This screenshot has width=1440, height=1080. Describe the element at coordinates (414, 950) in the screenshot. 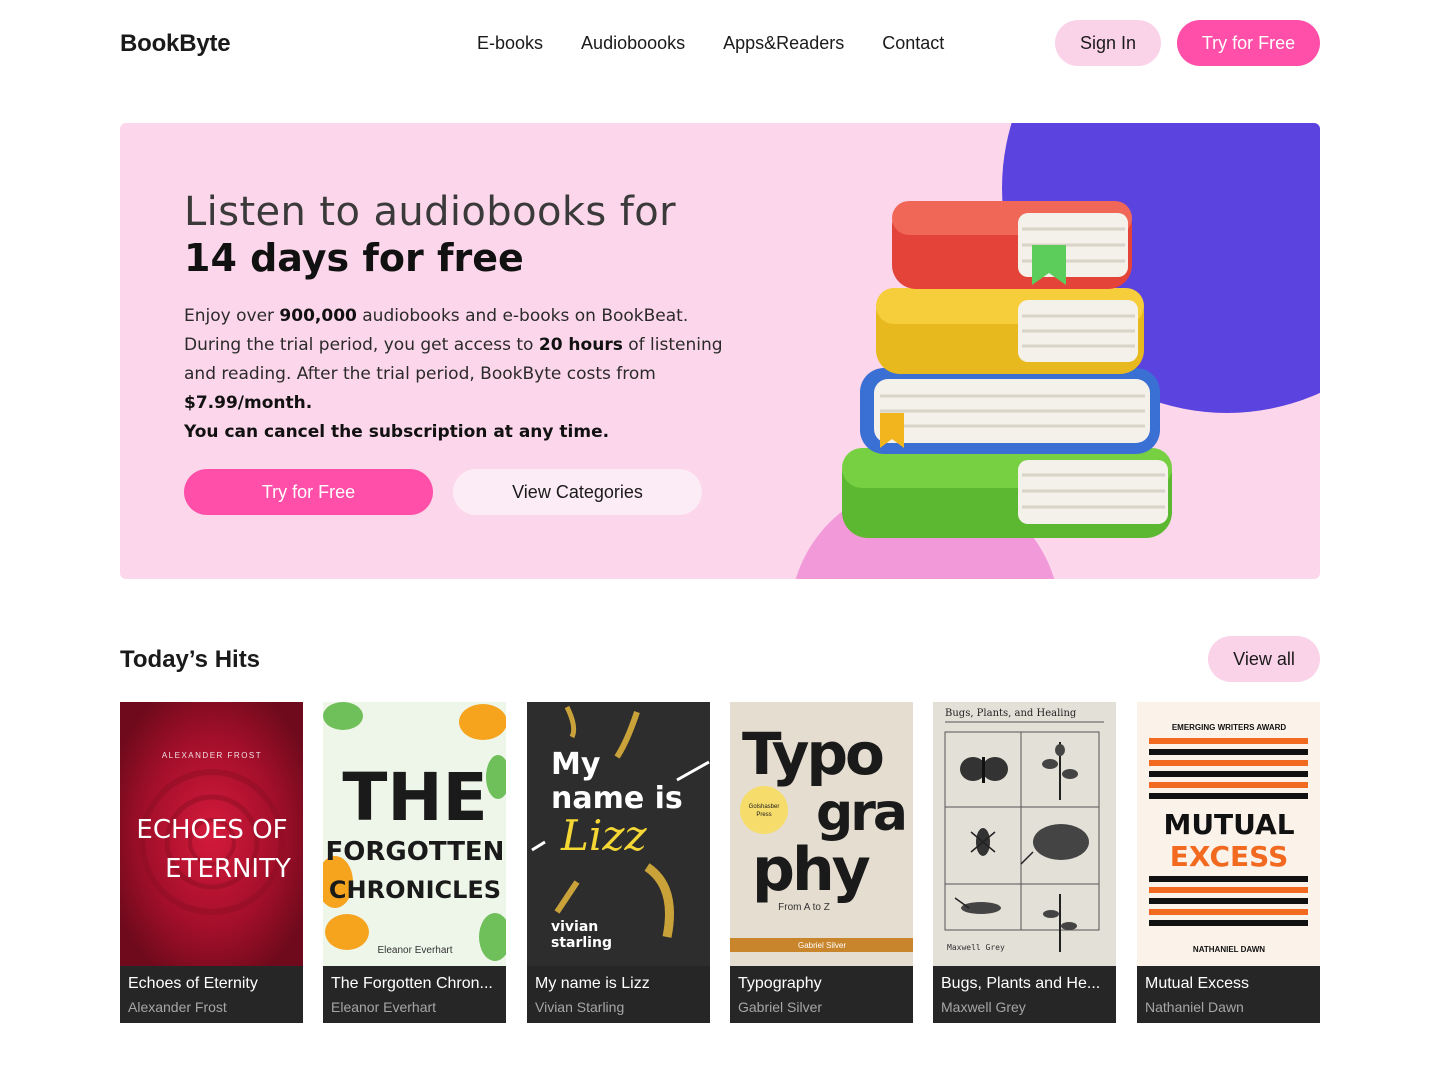

I see `cover-author: Eleanor Everhart` at that location.